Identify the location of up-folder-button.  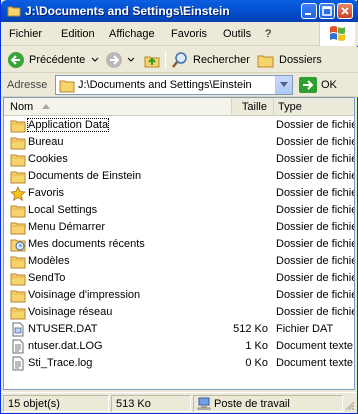
(152, 60).